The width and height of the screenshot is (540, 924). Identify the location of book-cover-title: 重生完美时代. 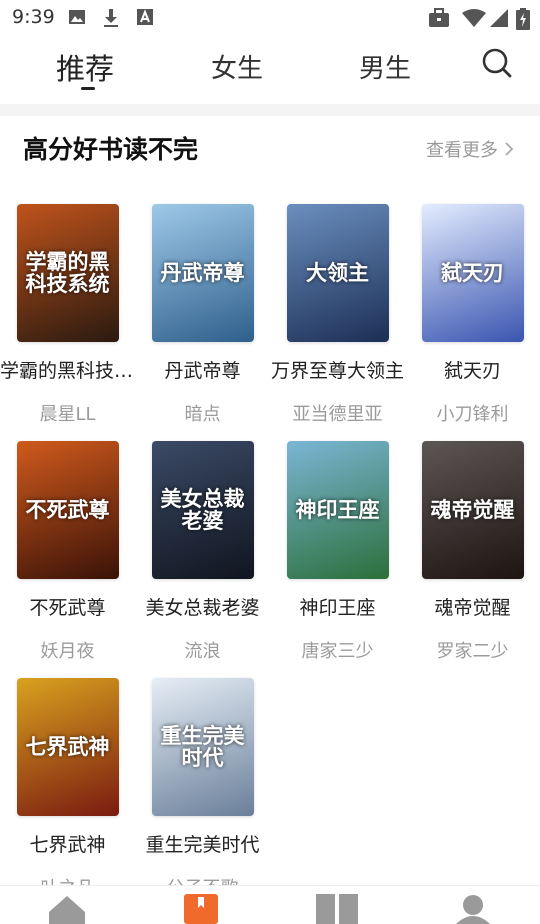
(202, 746).